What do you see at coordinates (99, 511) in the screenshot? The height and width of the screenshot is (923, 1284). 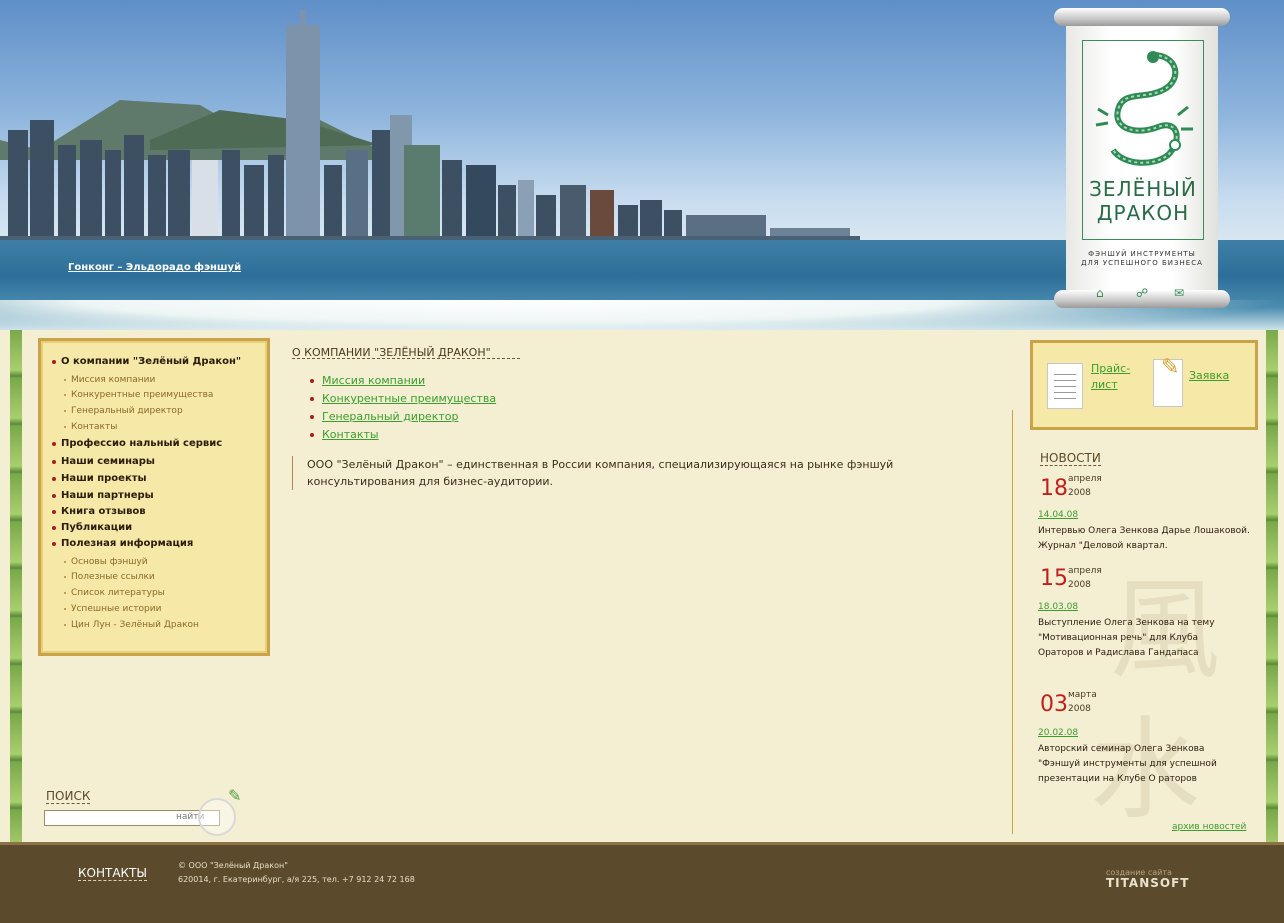 I see `sidebar-item-reviews: Книга отзывов` at bounding box center [99, 511].